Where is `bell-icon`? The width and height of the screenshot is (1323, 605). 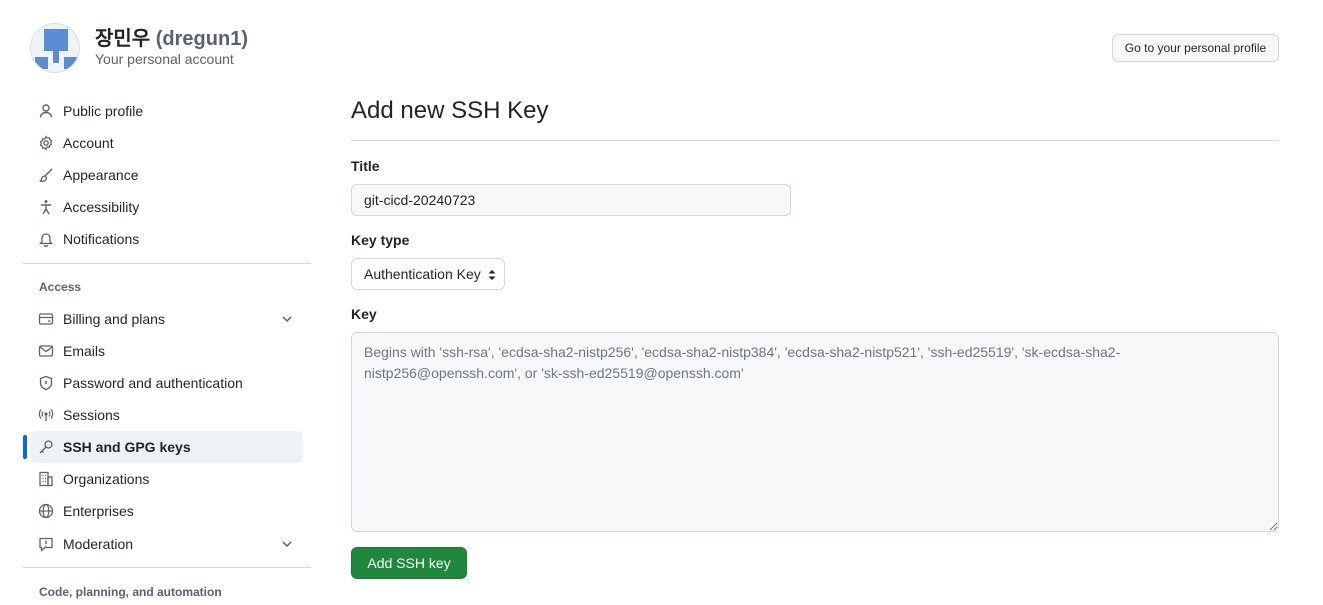 bell-icon is located at coordinates (46, 239).